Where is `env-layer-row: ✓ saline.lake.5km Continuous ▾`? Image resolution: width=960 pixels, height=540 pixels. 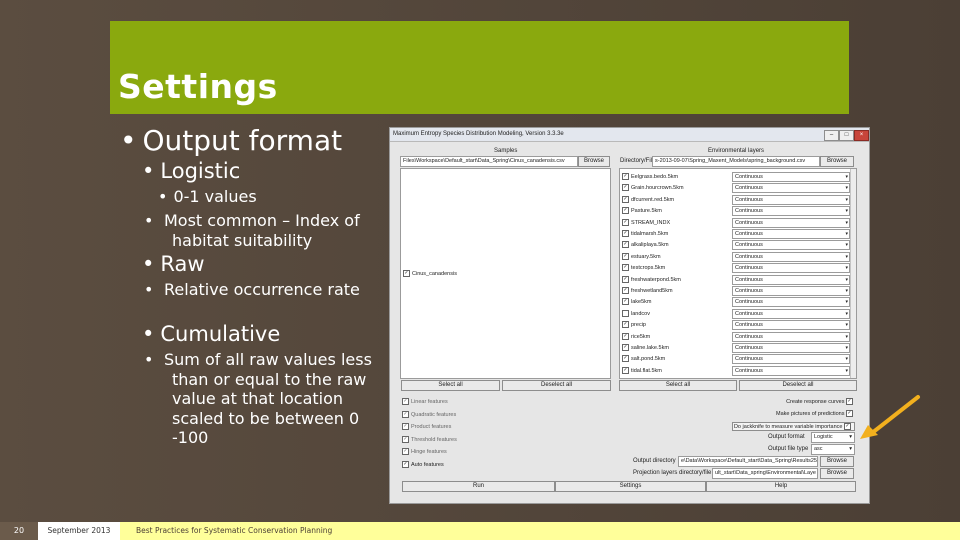 env-layer-row: ✓ saline.lake.5km Continuous ▾ is located at coordinates (736, 347).